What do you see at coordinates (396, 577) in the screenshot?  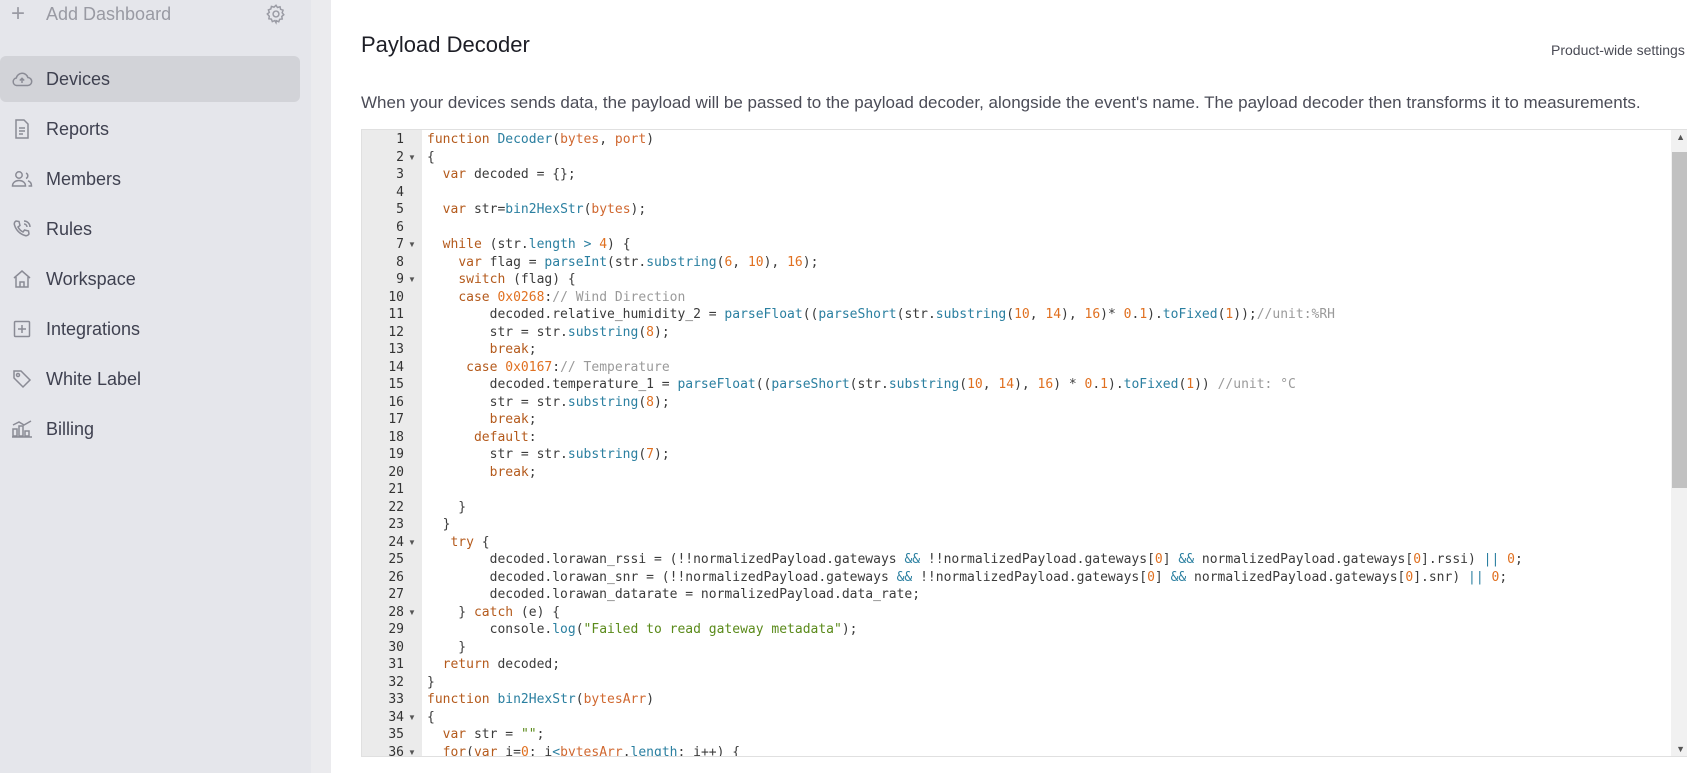 I see `line-number: 26` at bounding box center [396, 577].